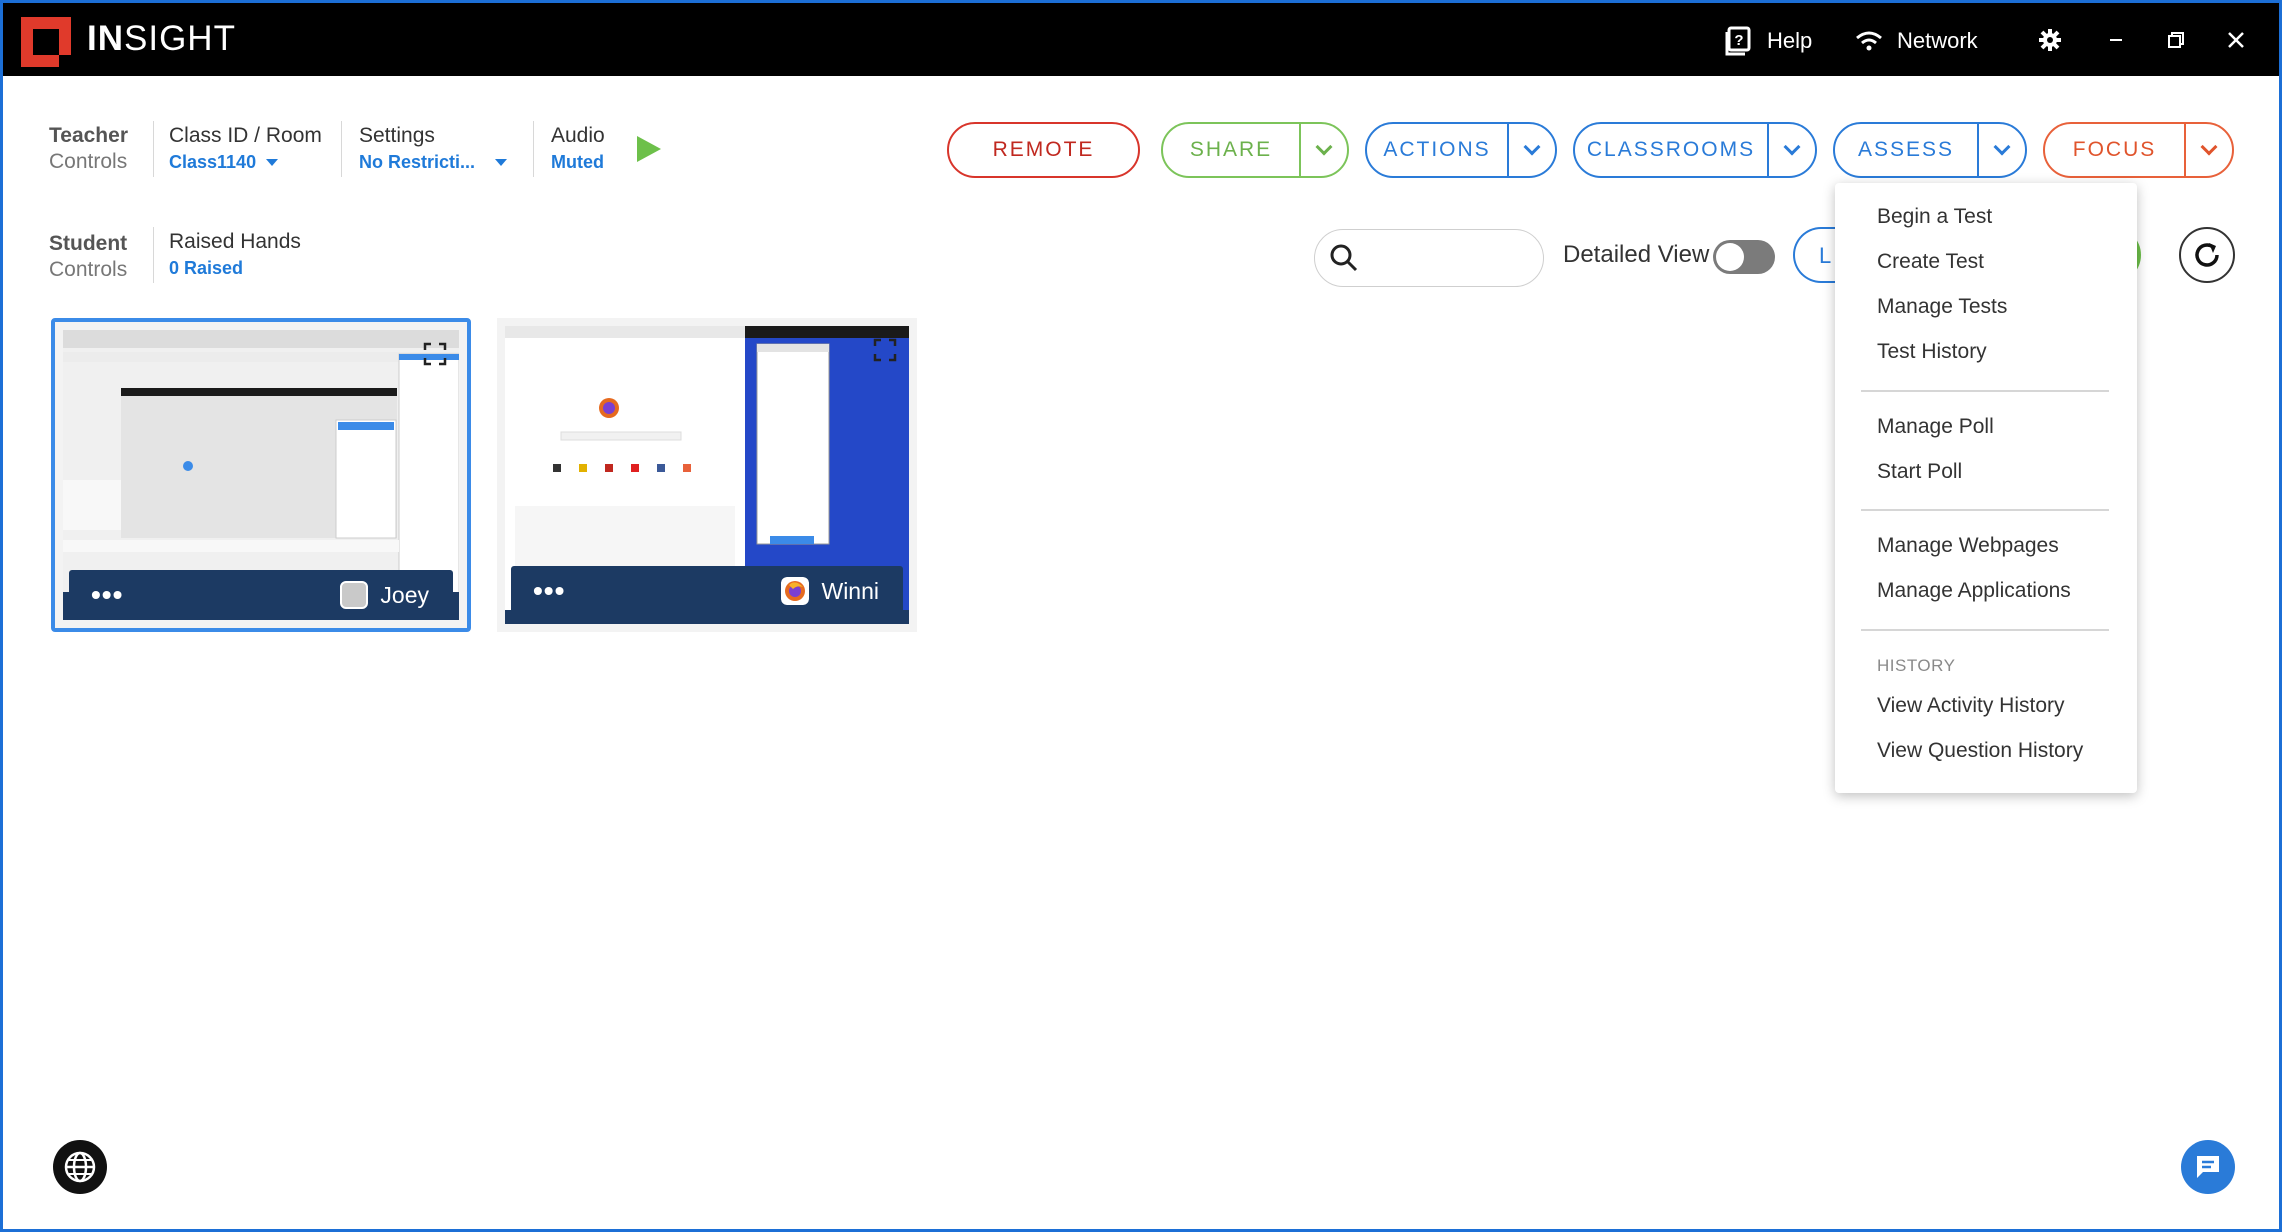  Describe the element at coordinates (1449, 258) in the screenshot. I see `search-input` at that location.